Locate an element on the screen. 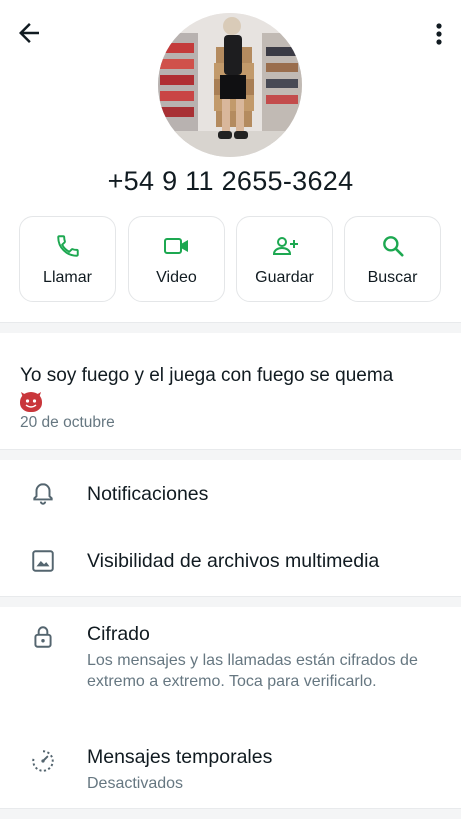 The height and width of the screenshot is (819, 461). media-visibility-row: Visibilidad de archivos multimedia is located at coordinates (230, 561).